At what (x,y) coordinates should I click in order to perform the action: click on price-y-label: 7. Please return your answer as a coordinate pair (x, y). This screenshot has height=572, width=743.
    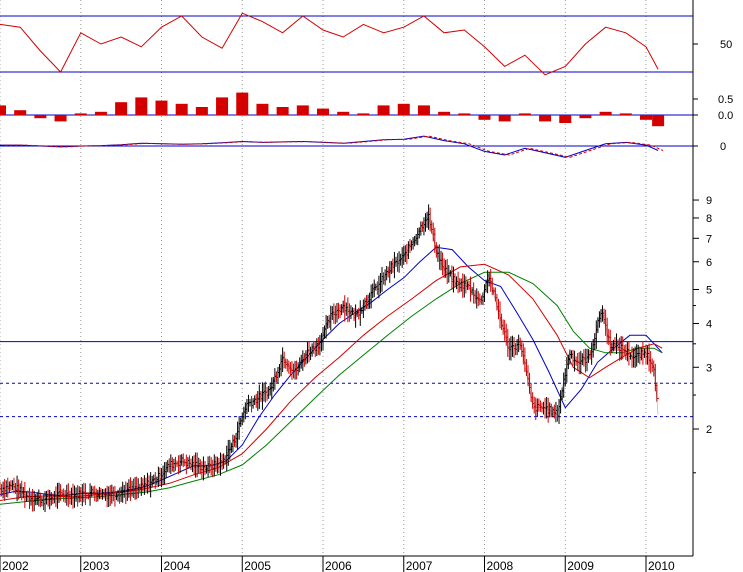
    Looking at the image, I should click on (709, 239).